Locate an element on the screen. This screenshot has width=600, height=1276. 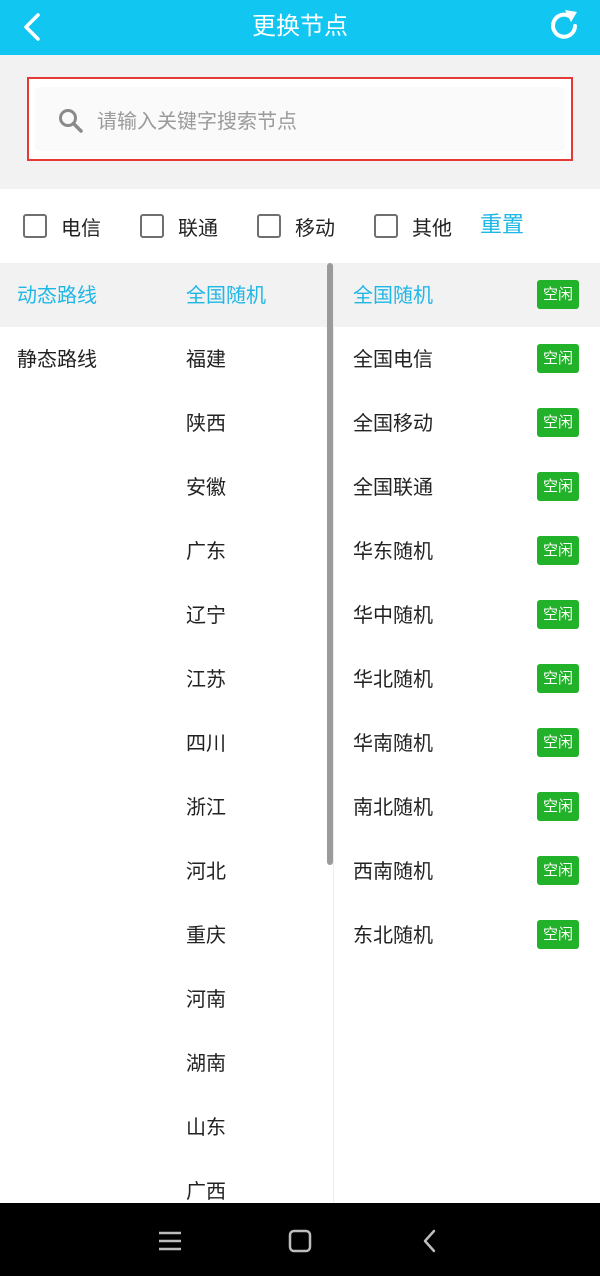
node-name: 东北随机 is located at coordinates (393, 935).